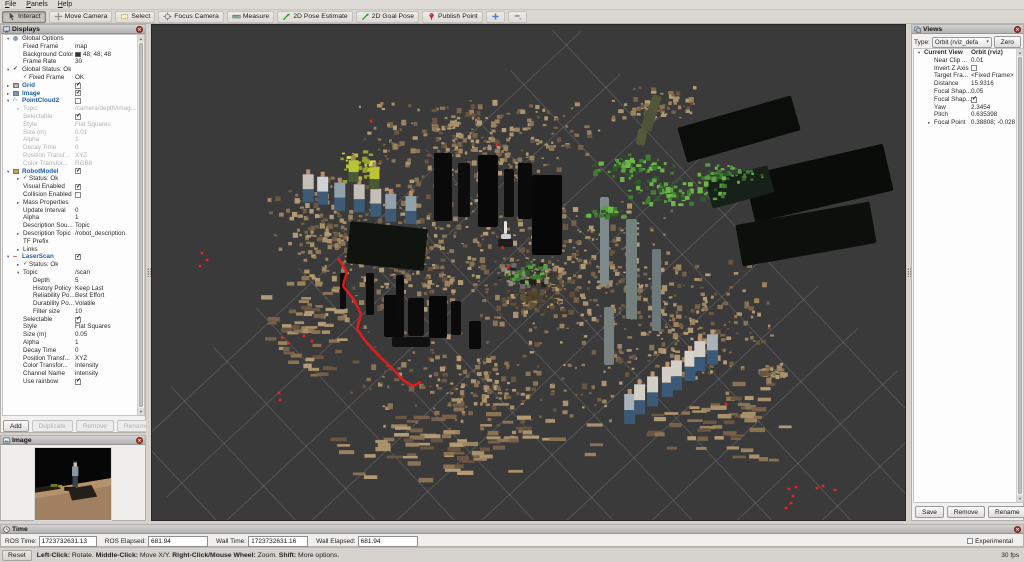 The height and width of the screenshot is (562, 1024). What do you see at coordinates (73, 250) in the screenshot?
I see `tree-row: ▸ Links` at bounding box center [73, 250].